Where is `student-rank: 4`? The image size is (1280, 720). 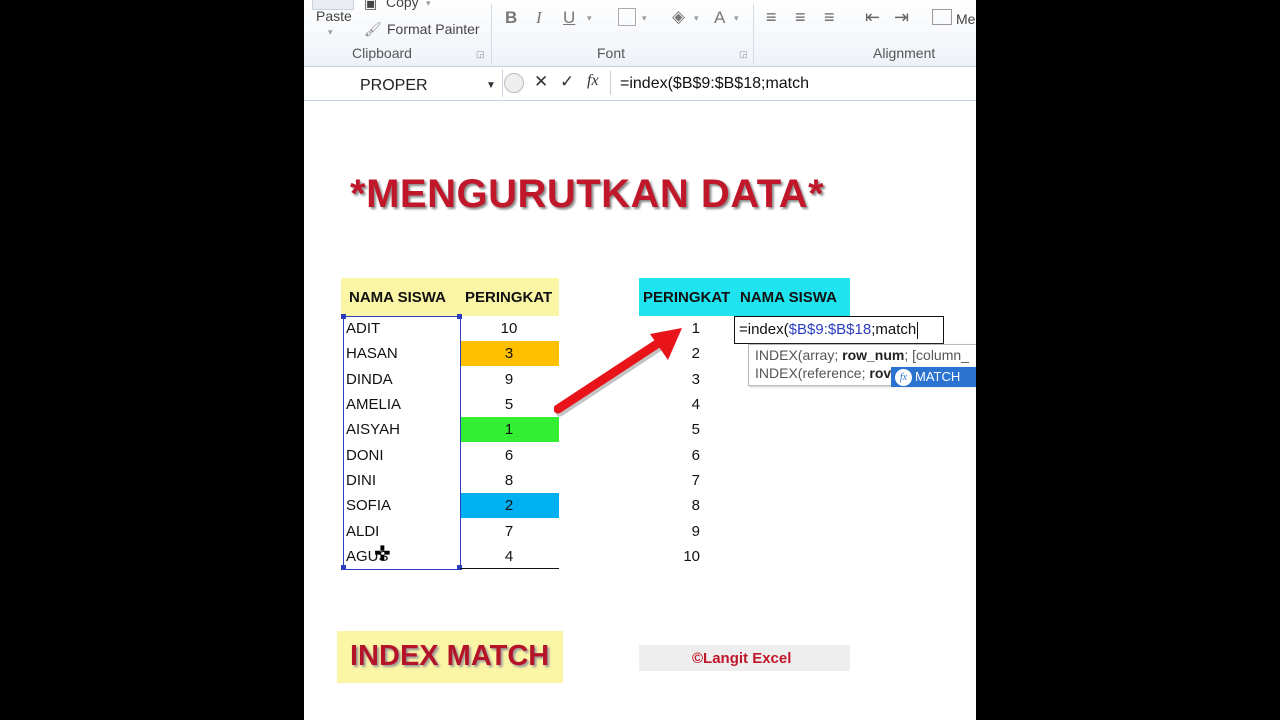
student-rank: 4 is located at coordinates (509, 556).